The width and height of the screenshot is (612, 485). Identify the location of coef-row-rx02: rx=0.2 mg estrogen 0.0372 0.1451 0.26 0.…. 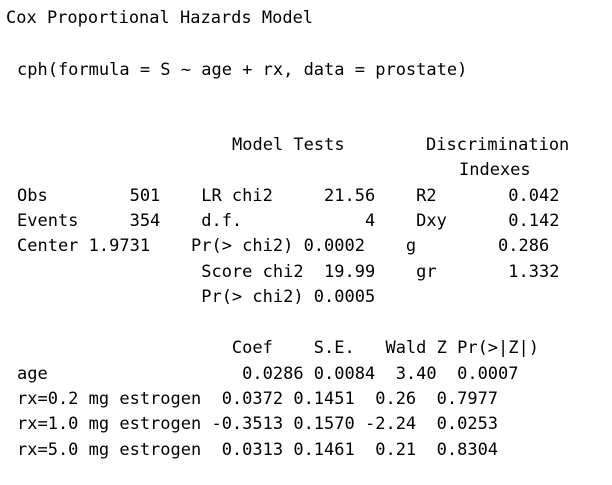
(258, 399).